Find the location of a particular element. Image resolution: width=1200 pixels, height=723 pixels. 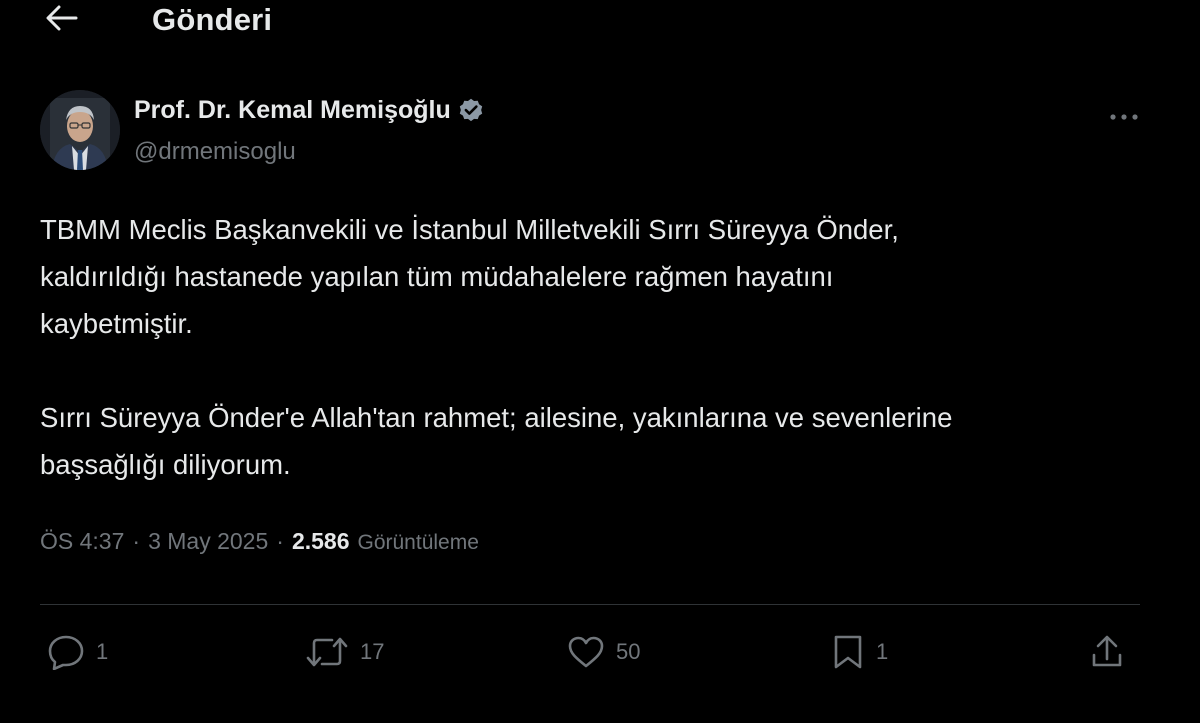

page-title: Gönderi is located at coordinates (212, 19).